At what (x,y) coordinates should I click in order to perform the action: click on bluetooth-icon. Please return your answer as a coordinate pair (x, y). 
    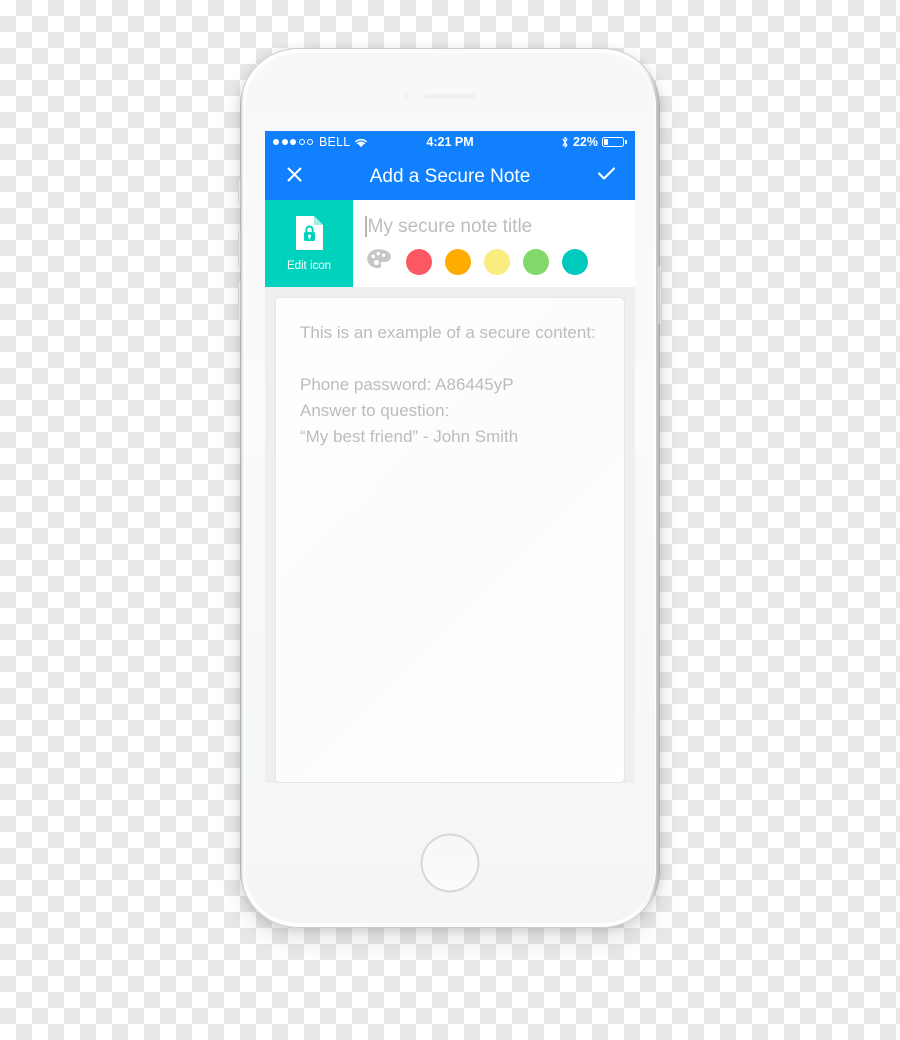
    Looking at the image, I should click on (565, 142).